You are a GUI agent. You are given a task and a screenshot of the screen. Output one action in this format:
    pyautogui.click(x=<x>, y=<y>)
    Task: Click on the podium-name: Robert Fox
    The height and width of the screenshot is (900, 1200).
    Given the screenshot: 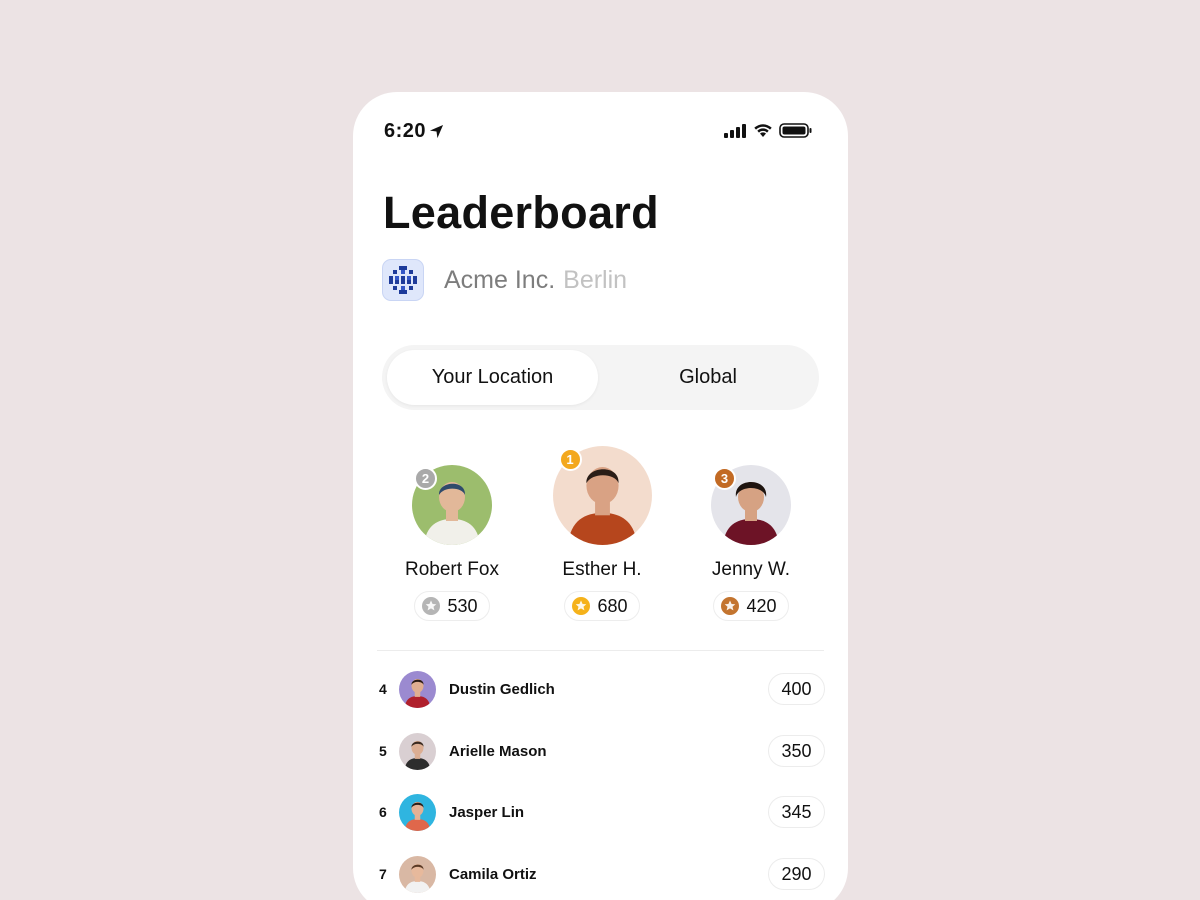 What is the action you would take?
    pyautogui.click(x=452, y=569)
    